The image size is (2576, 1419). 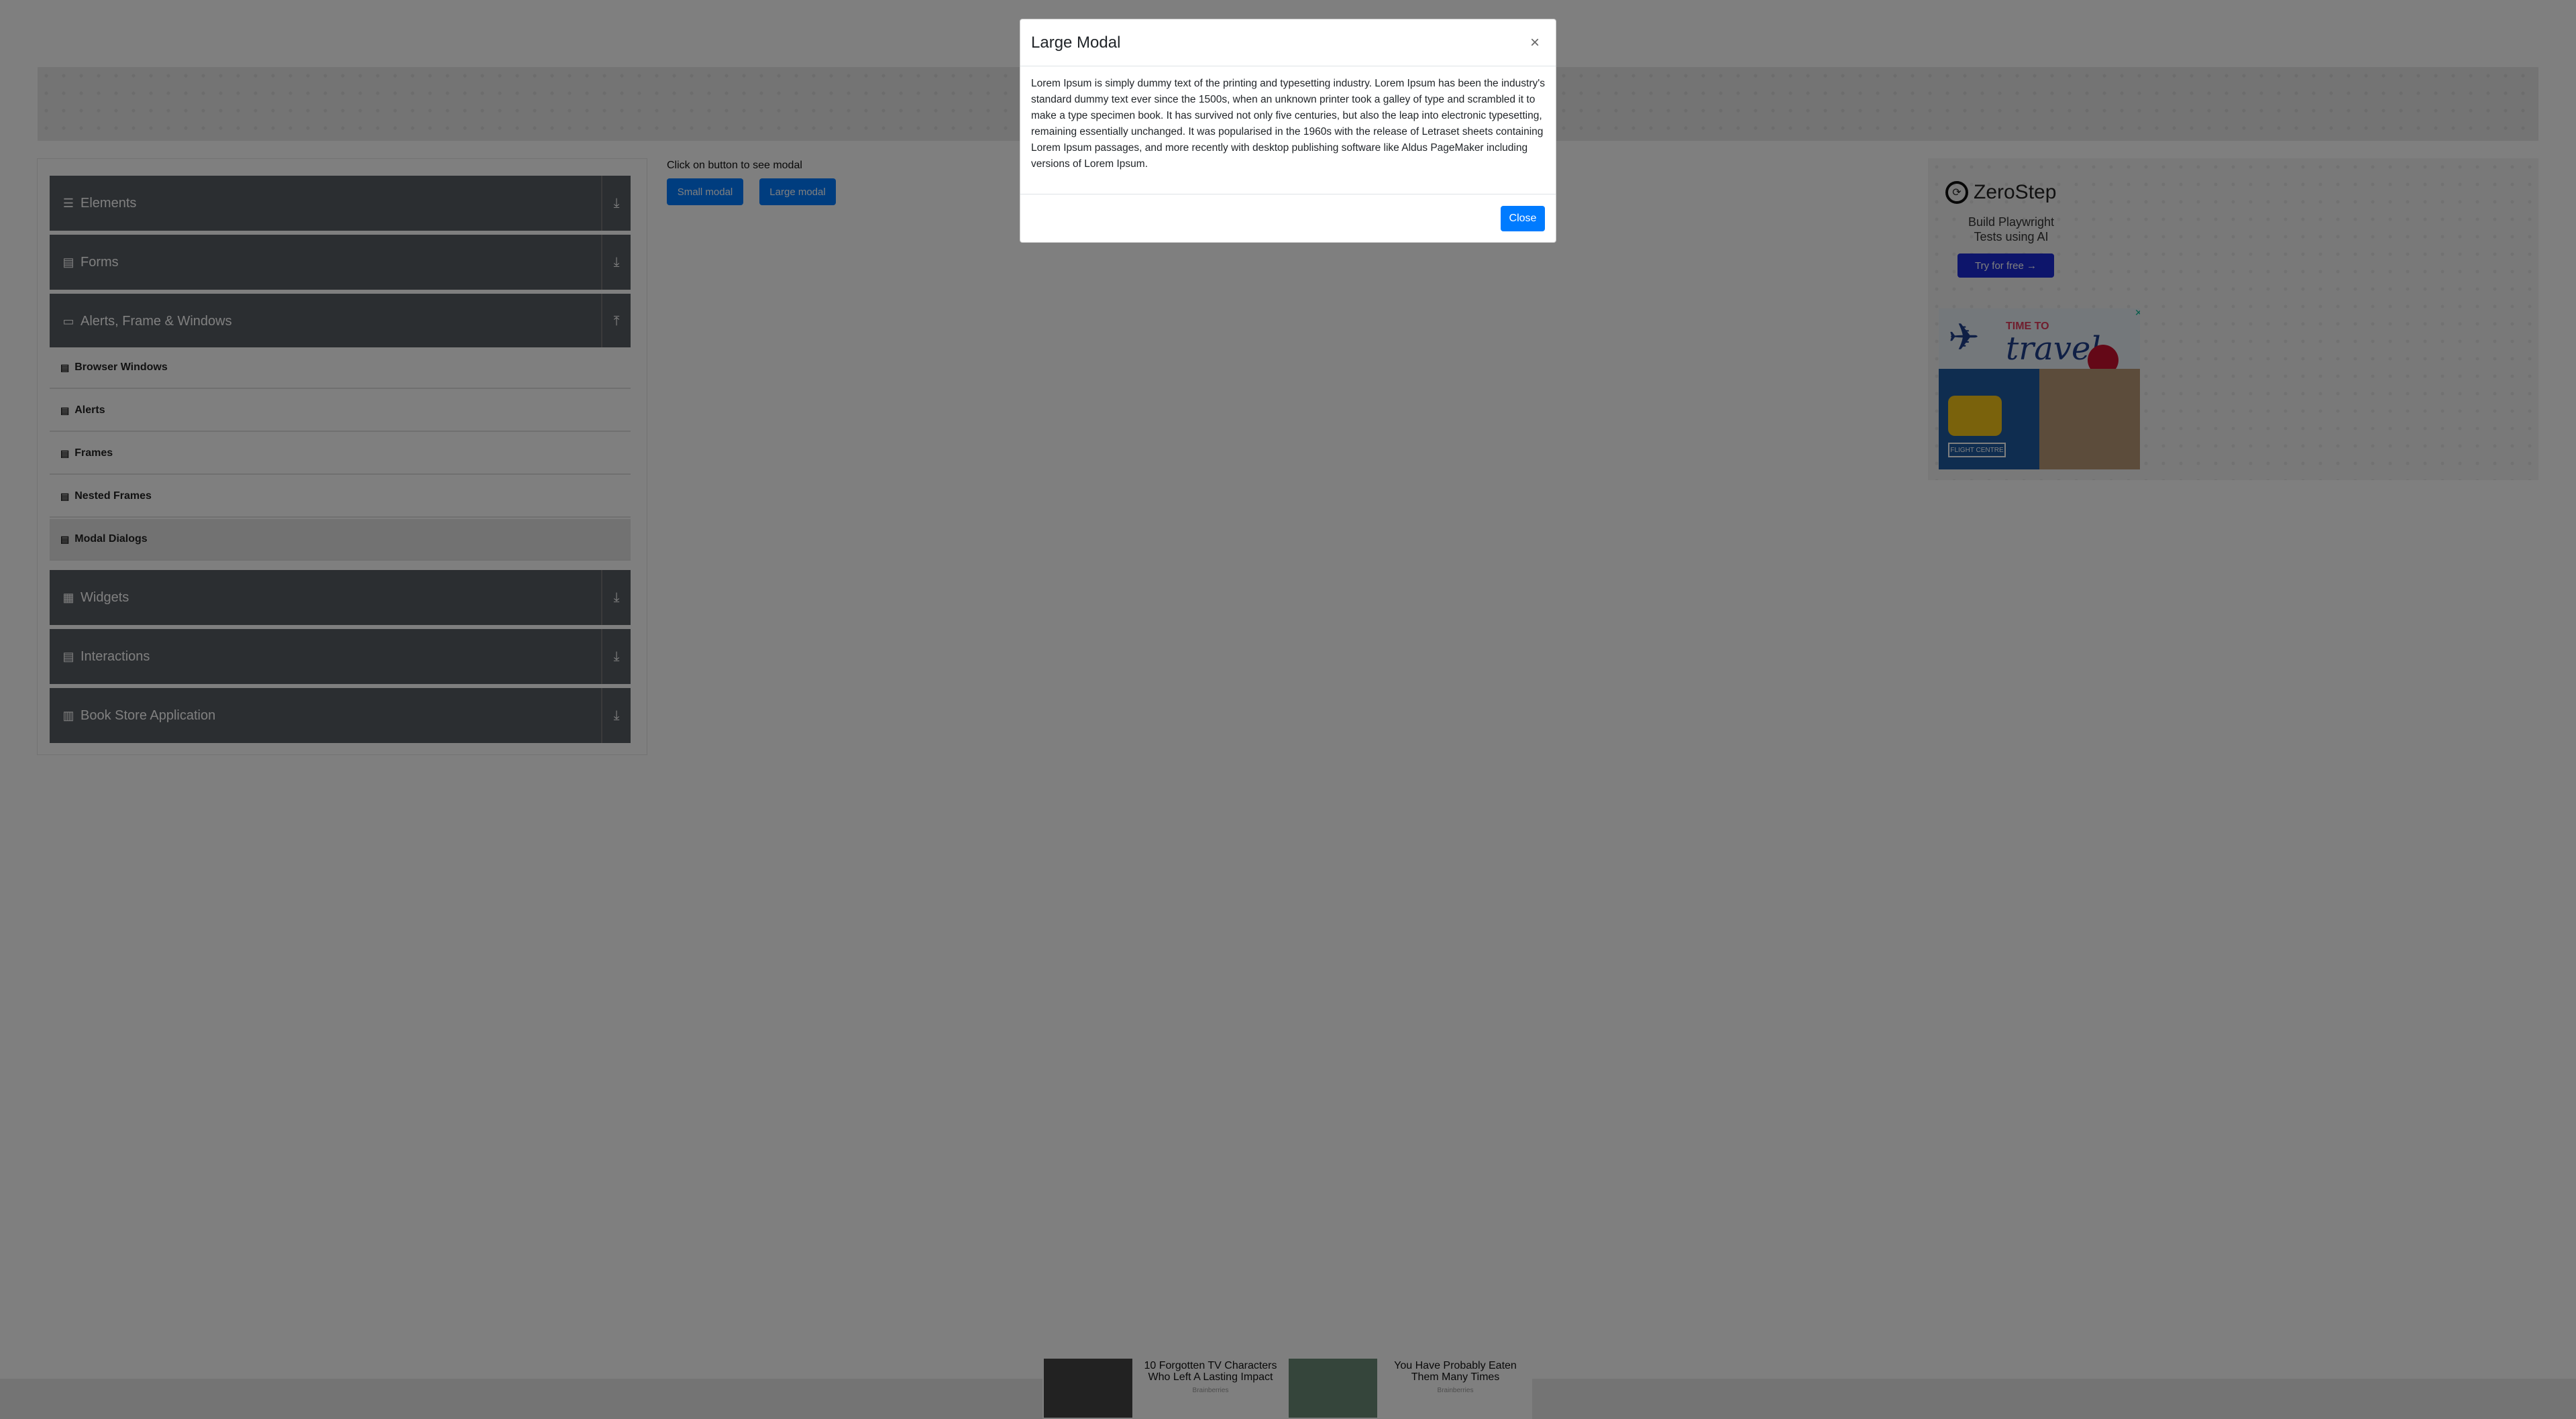 What do you see at coordinates (1288, 218) in the screenshot?
I see `modal-footer: Close` at bounding box center [1288, 218].